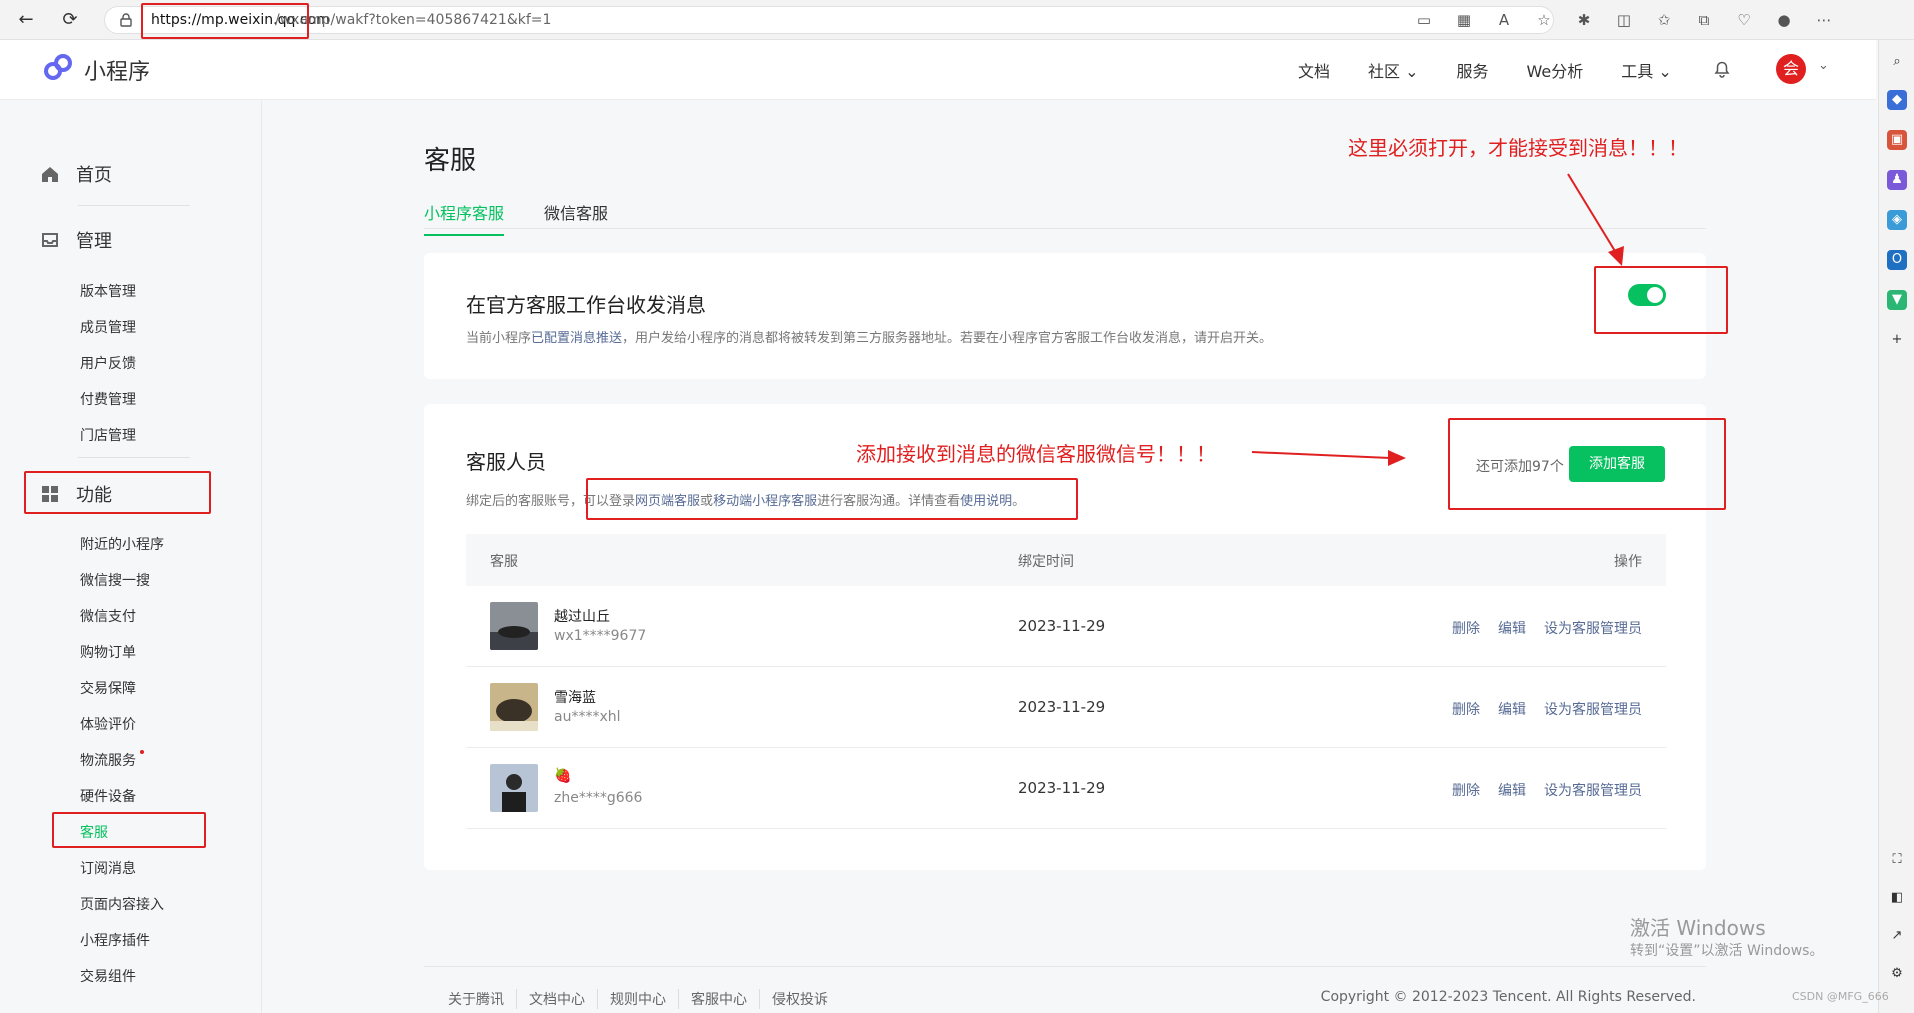 This screenshot has width=1914, height=1013. What do you see at coordinates (1065, 228) in the screenshot?
I see `tab-divider` at bounding box center [1065, 228].